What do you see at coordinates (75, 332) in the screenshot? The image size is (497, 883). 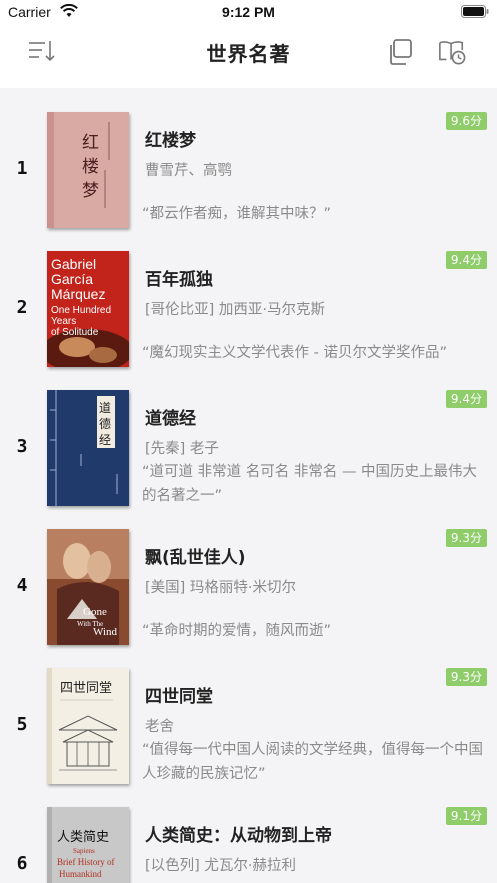 I see `cover-text: of Solitude` at bounding box center [75, 332].